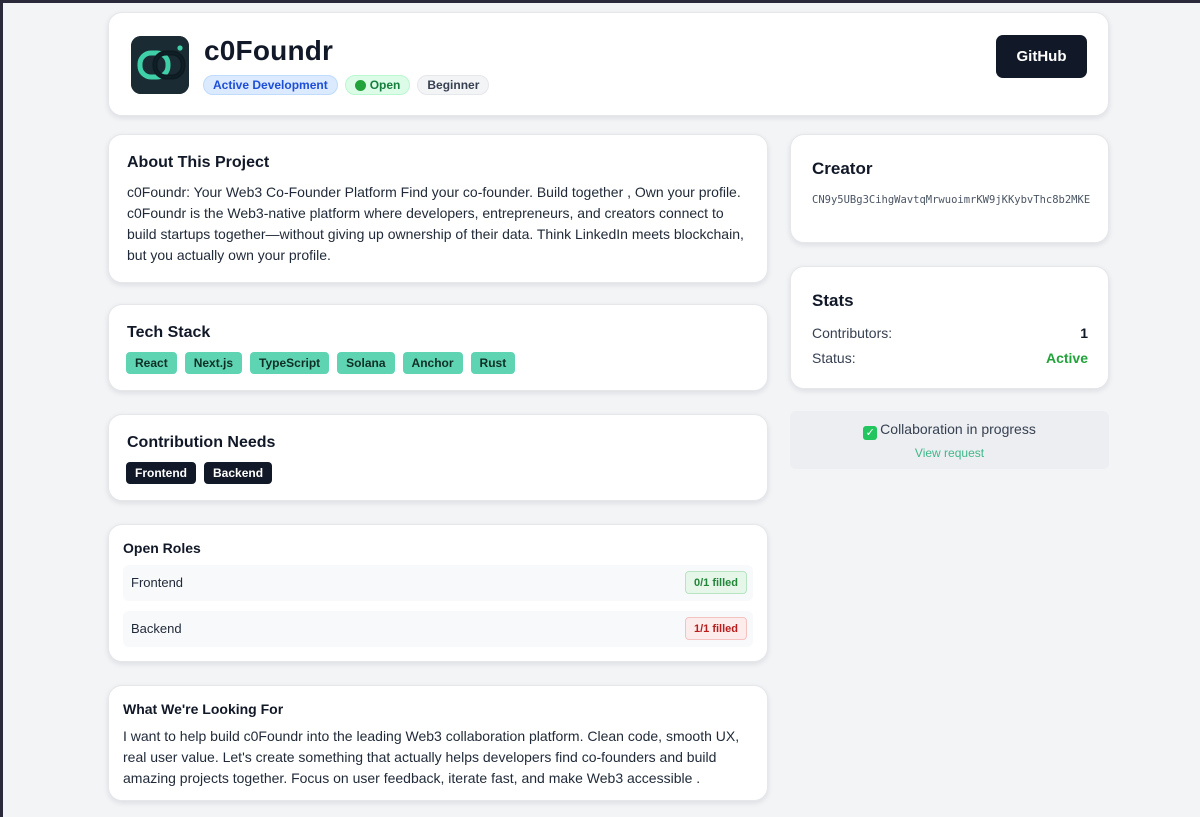 This screenshot has width=1200, height=817. What do you see at coordinates (151, 363) in the screenshot?
I see `tech-chip: React` at bounding box center [151, 363].